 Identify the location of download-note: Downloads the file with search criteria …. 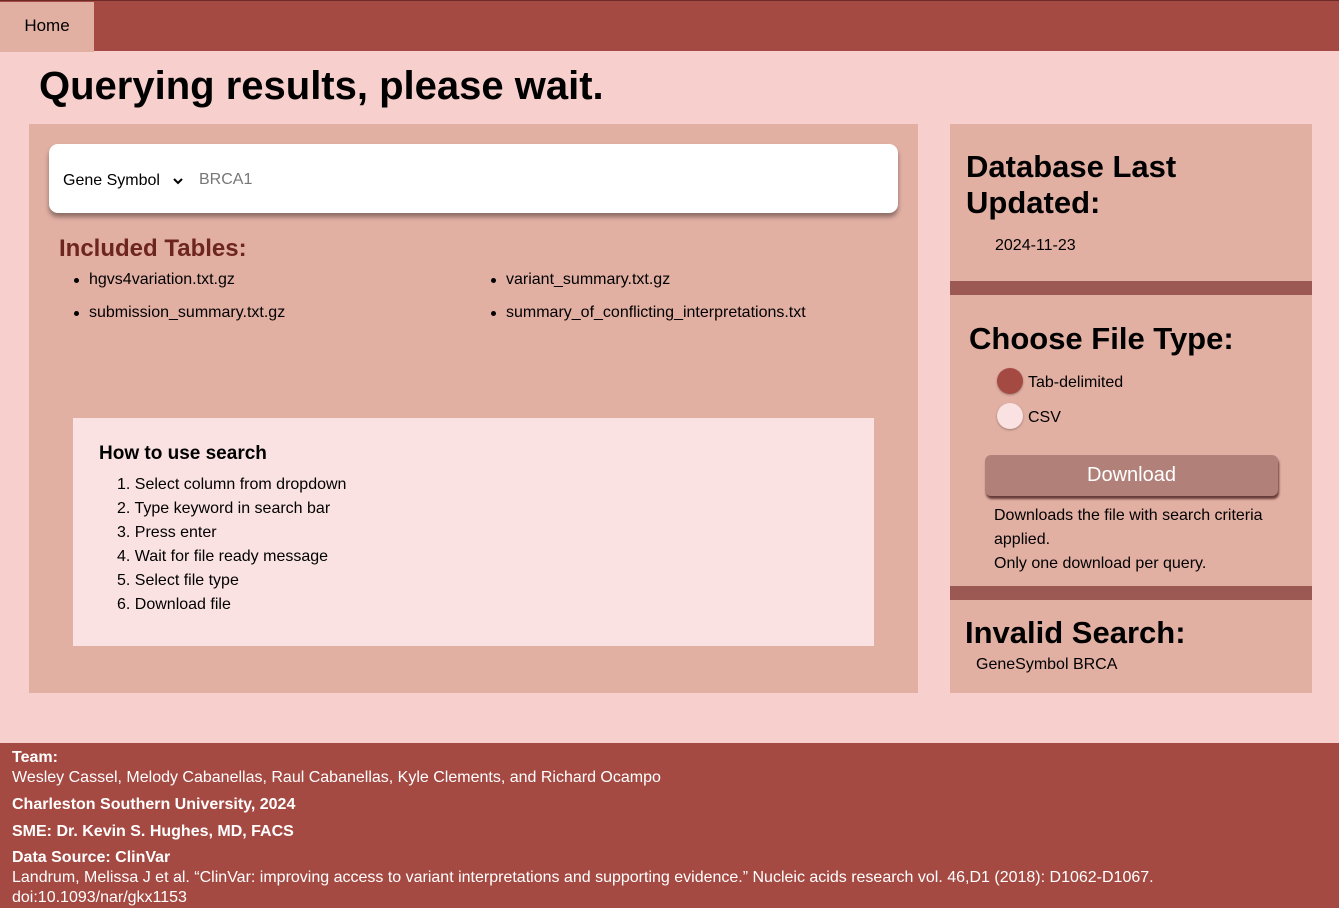
(1128, 539).